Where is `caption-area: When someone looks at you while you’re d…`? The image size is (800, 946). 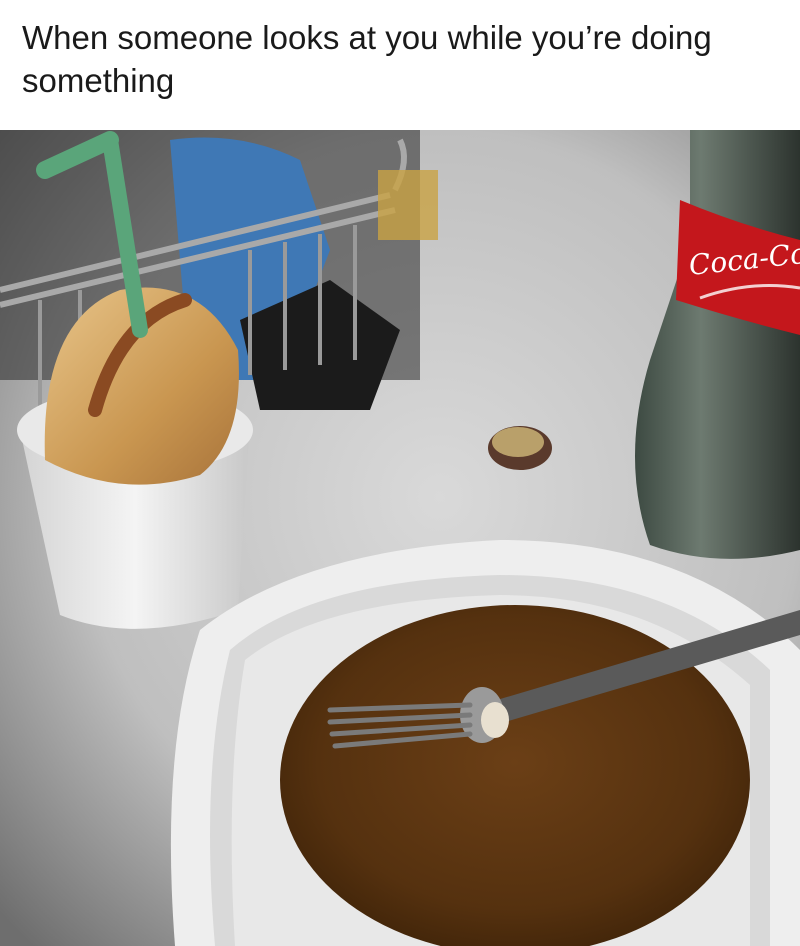
caption-area: When someone looks at you while you’re d… is located at coordinates (400, 65).